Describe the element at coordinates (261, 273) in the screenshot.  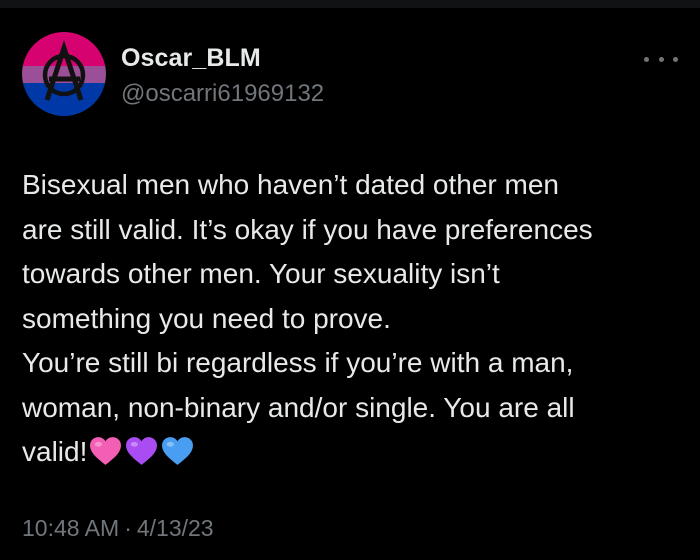
I see `tweet-line: towards other men. Your sexuality isn’t` at that location.